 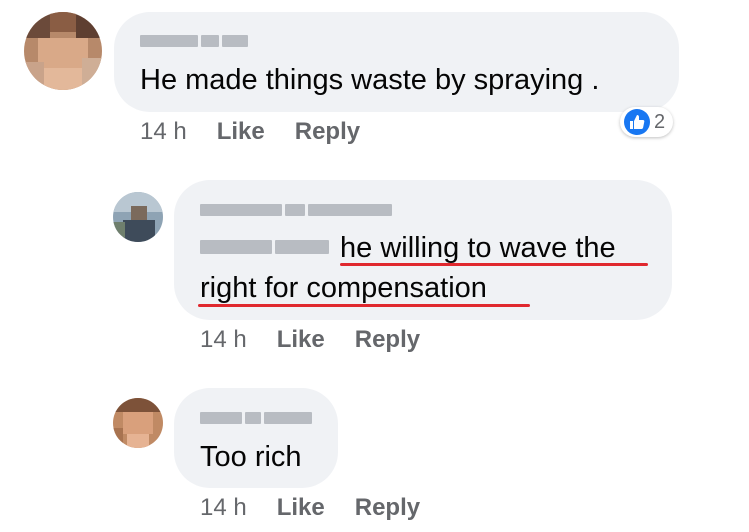 What do you see at coordinates (251, 457) in the screenshot?
I see `comment-text: Too rich` at bounding box center [251, 457].